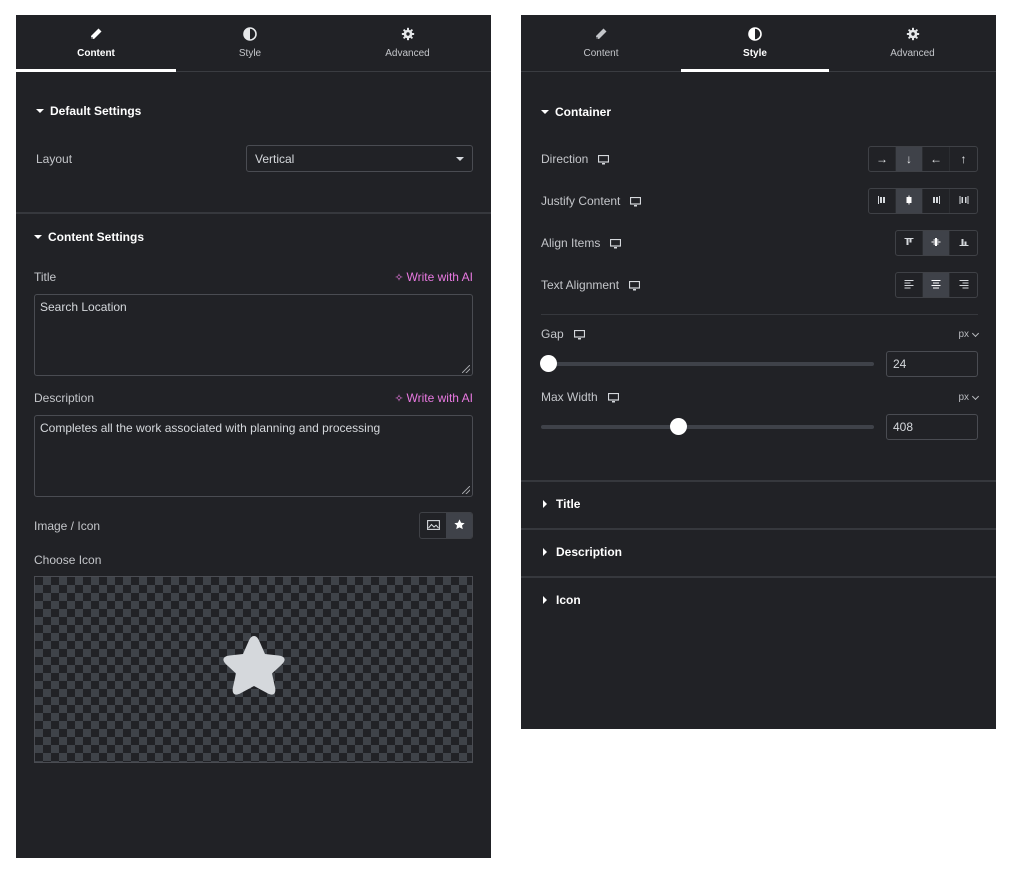  I want to click on star-icon, so click(459, 526).